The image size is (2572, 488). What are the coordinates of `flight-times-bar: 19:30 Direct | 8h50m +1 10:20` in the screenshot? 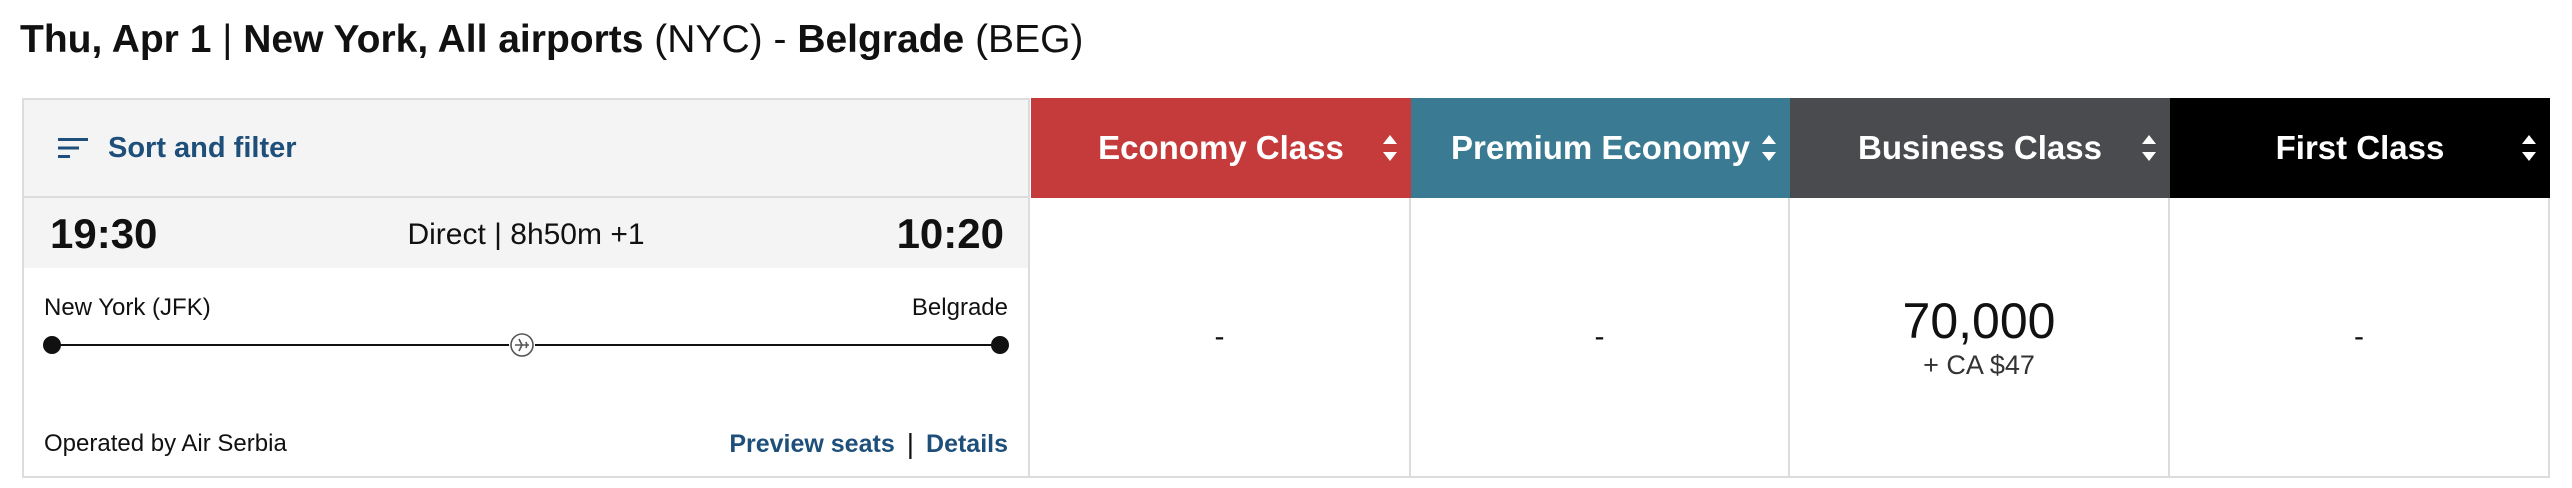 It's located at (526, 233).